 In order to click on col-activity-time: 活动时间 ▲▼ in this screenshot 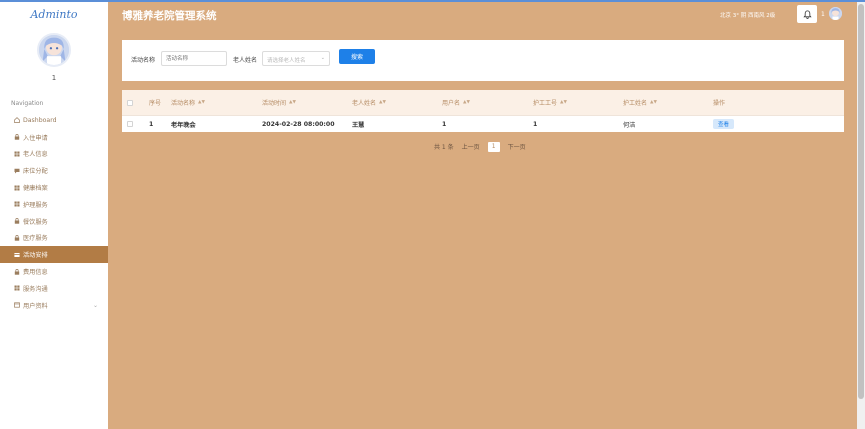, I will do `click(302, 102)`.